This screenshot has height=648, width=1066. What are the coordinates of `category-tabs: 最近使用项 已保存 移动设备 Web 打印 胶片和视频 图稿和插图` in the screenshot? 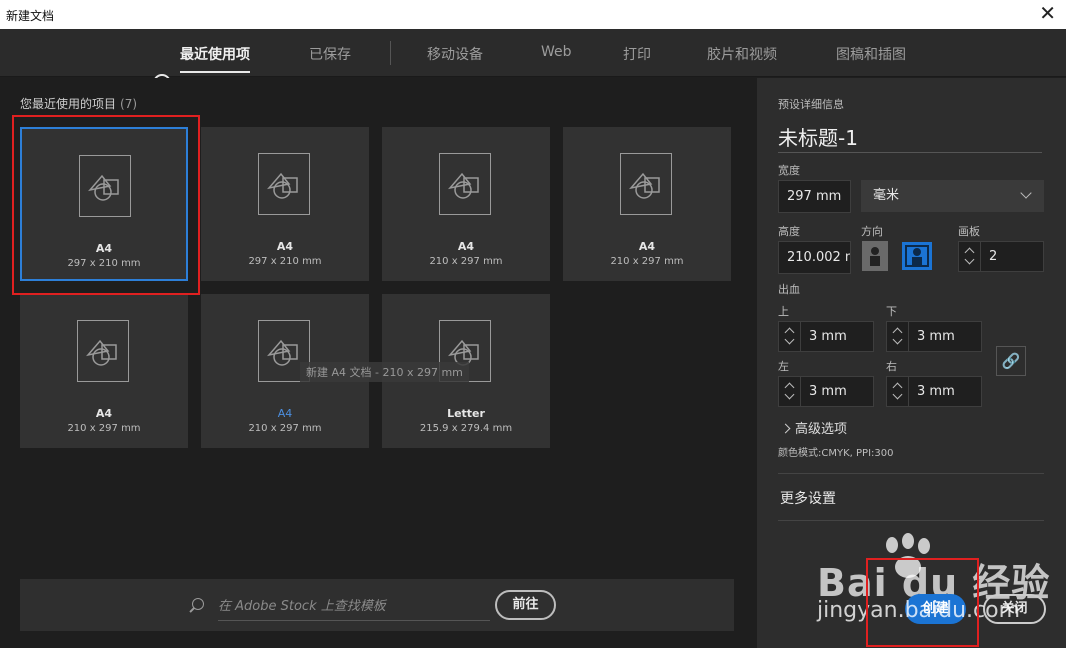 It's located at (533, 60).